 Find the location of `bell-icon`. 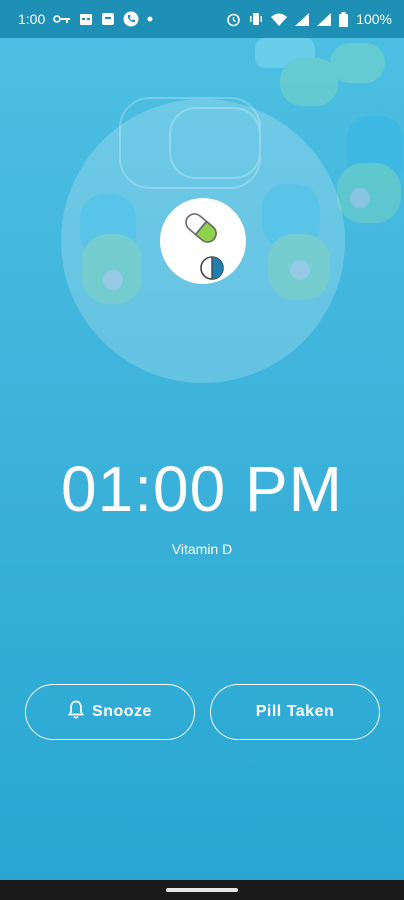

bell-icon is located at coordinates (76, 712).